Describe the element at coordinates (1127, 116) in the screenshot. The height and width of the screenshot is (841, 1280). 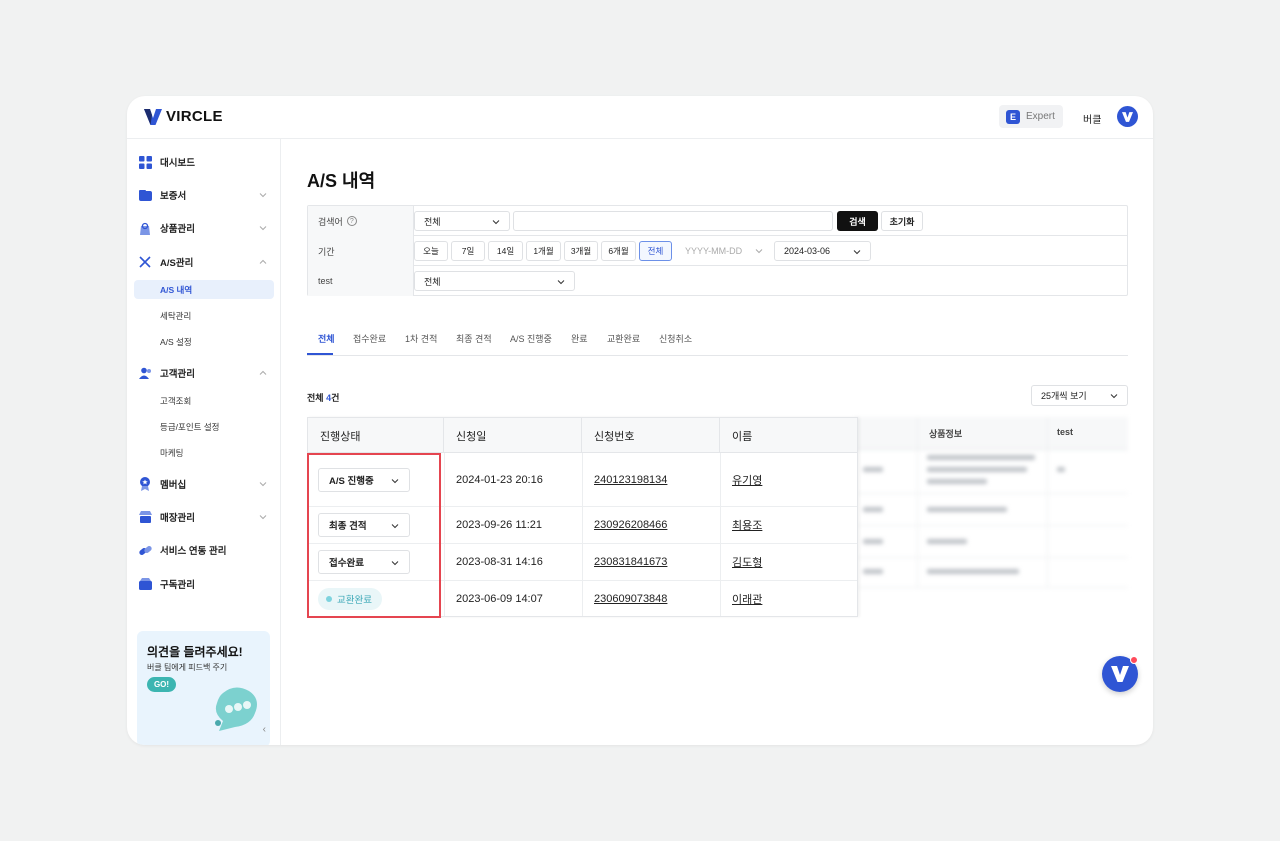
I see `avatar` at that location.